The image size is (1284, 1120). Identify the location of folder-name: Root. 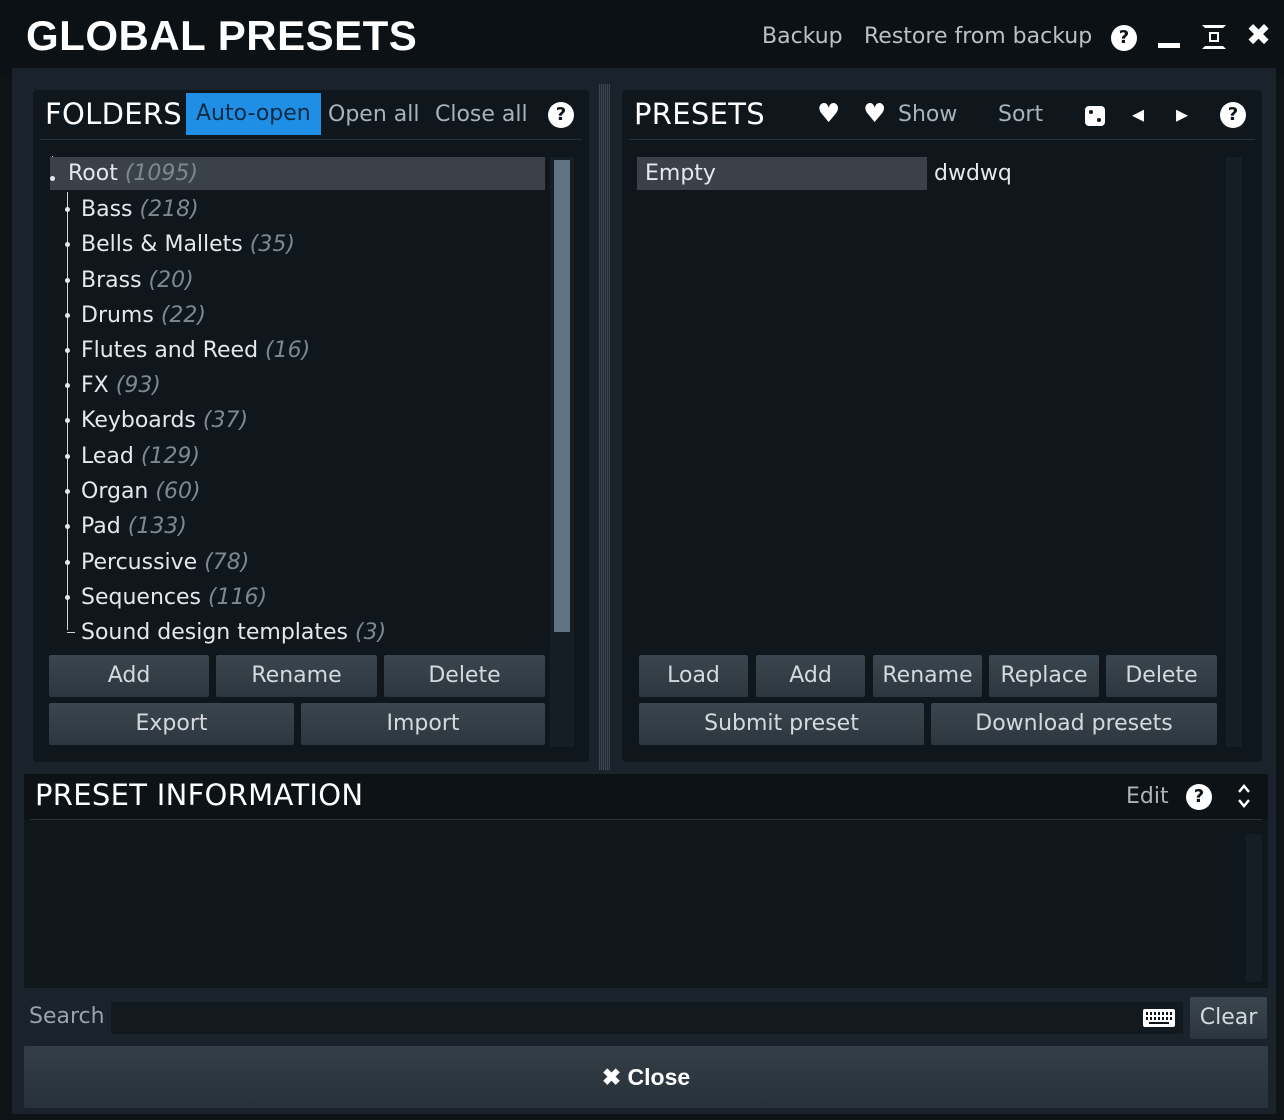
(93, 173).